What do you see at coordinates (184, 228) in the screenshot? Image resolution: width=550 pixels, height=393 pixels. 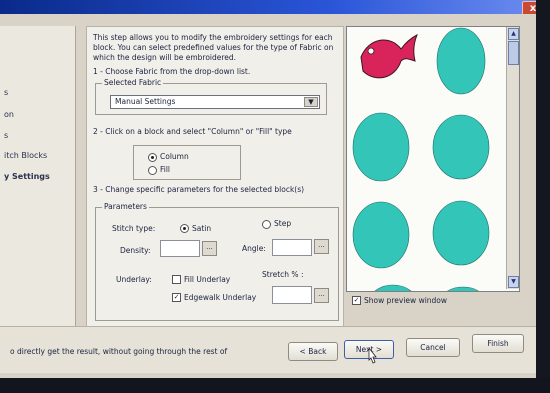 I see `satin-radio` at bounding box center [184, 228].